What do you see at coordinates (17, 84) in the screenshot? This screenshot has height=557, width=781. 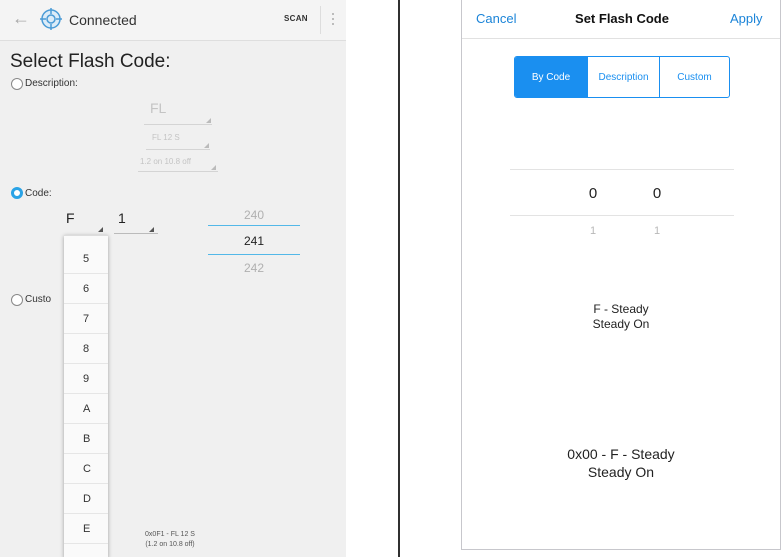 I see `description-radio` at bounding box center [17, 84].